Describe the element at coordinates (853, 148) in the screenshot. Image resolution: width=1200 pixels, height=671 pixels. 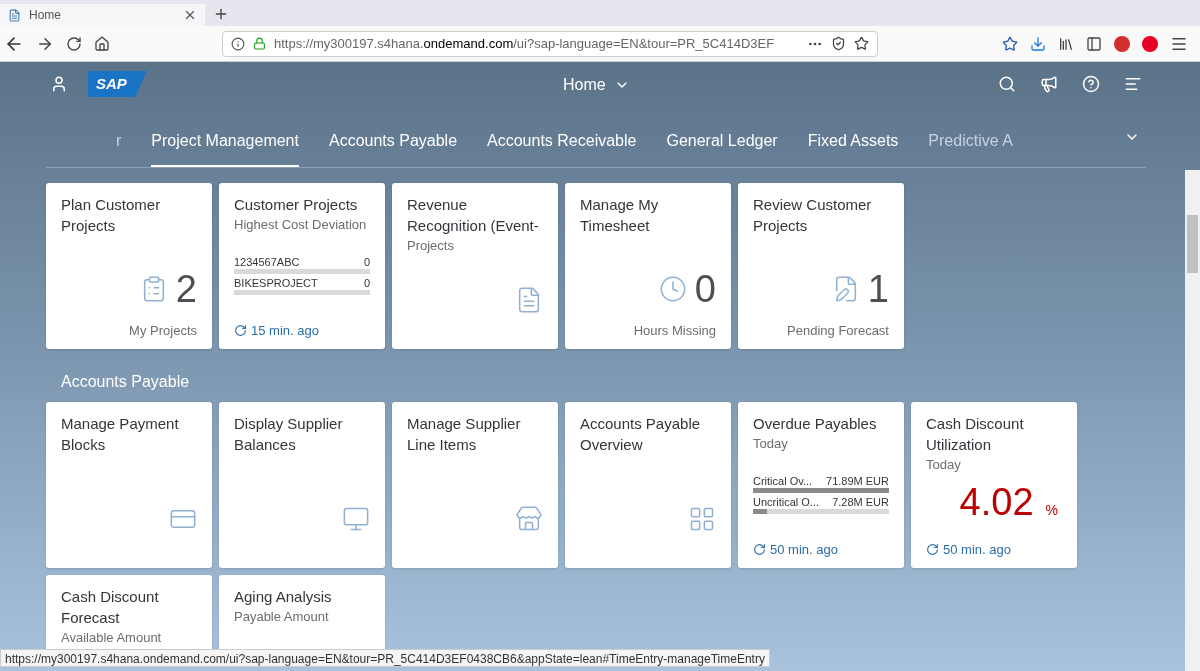
I see `category-tab: Fixed Assets` at that location.